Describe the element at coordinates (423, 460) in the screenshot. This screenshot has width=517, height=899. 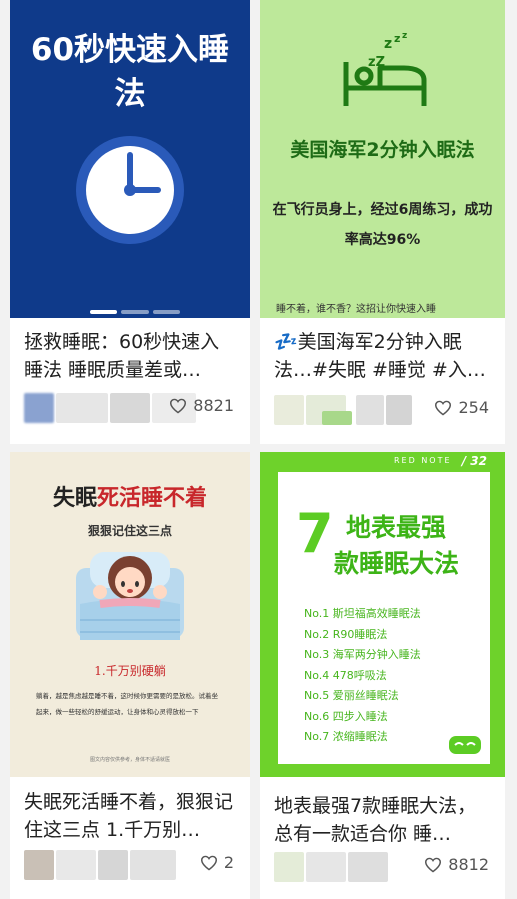
I see `cover-tag: RED NOTE` at that location.